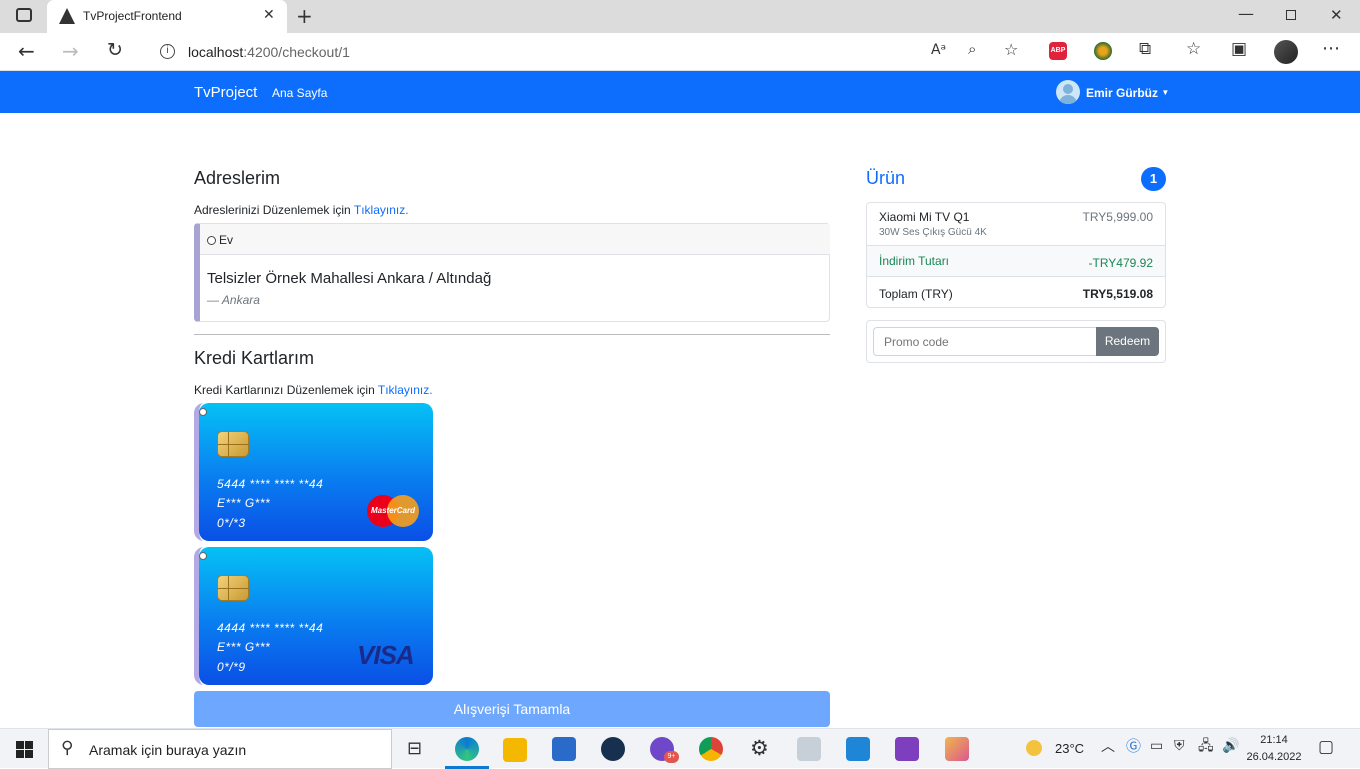 This screenshot has width=1360, height=769. I want to click on refresh-icon: ↻, so click(115, 50).